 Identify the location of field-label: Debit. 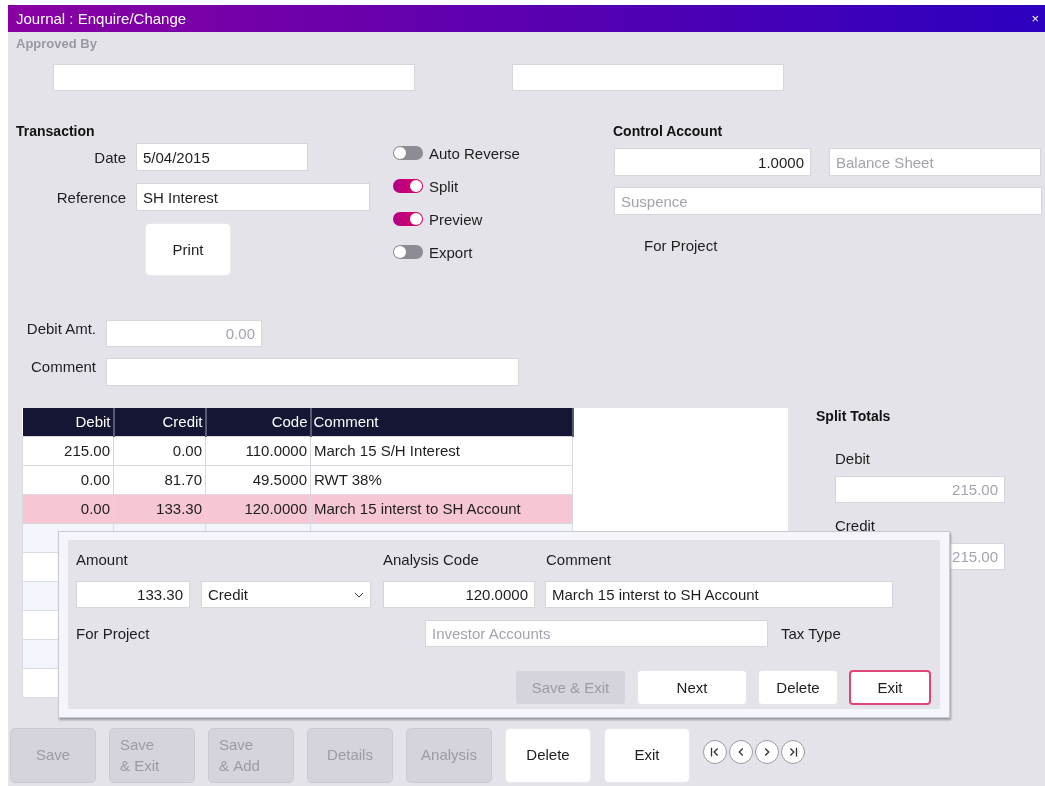
(853, 458).